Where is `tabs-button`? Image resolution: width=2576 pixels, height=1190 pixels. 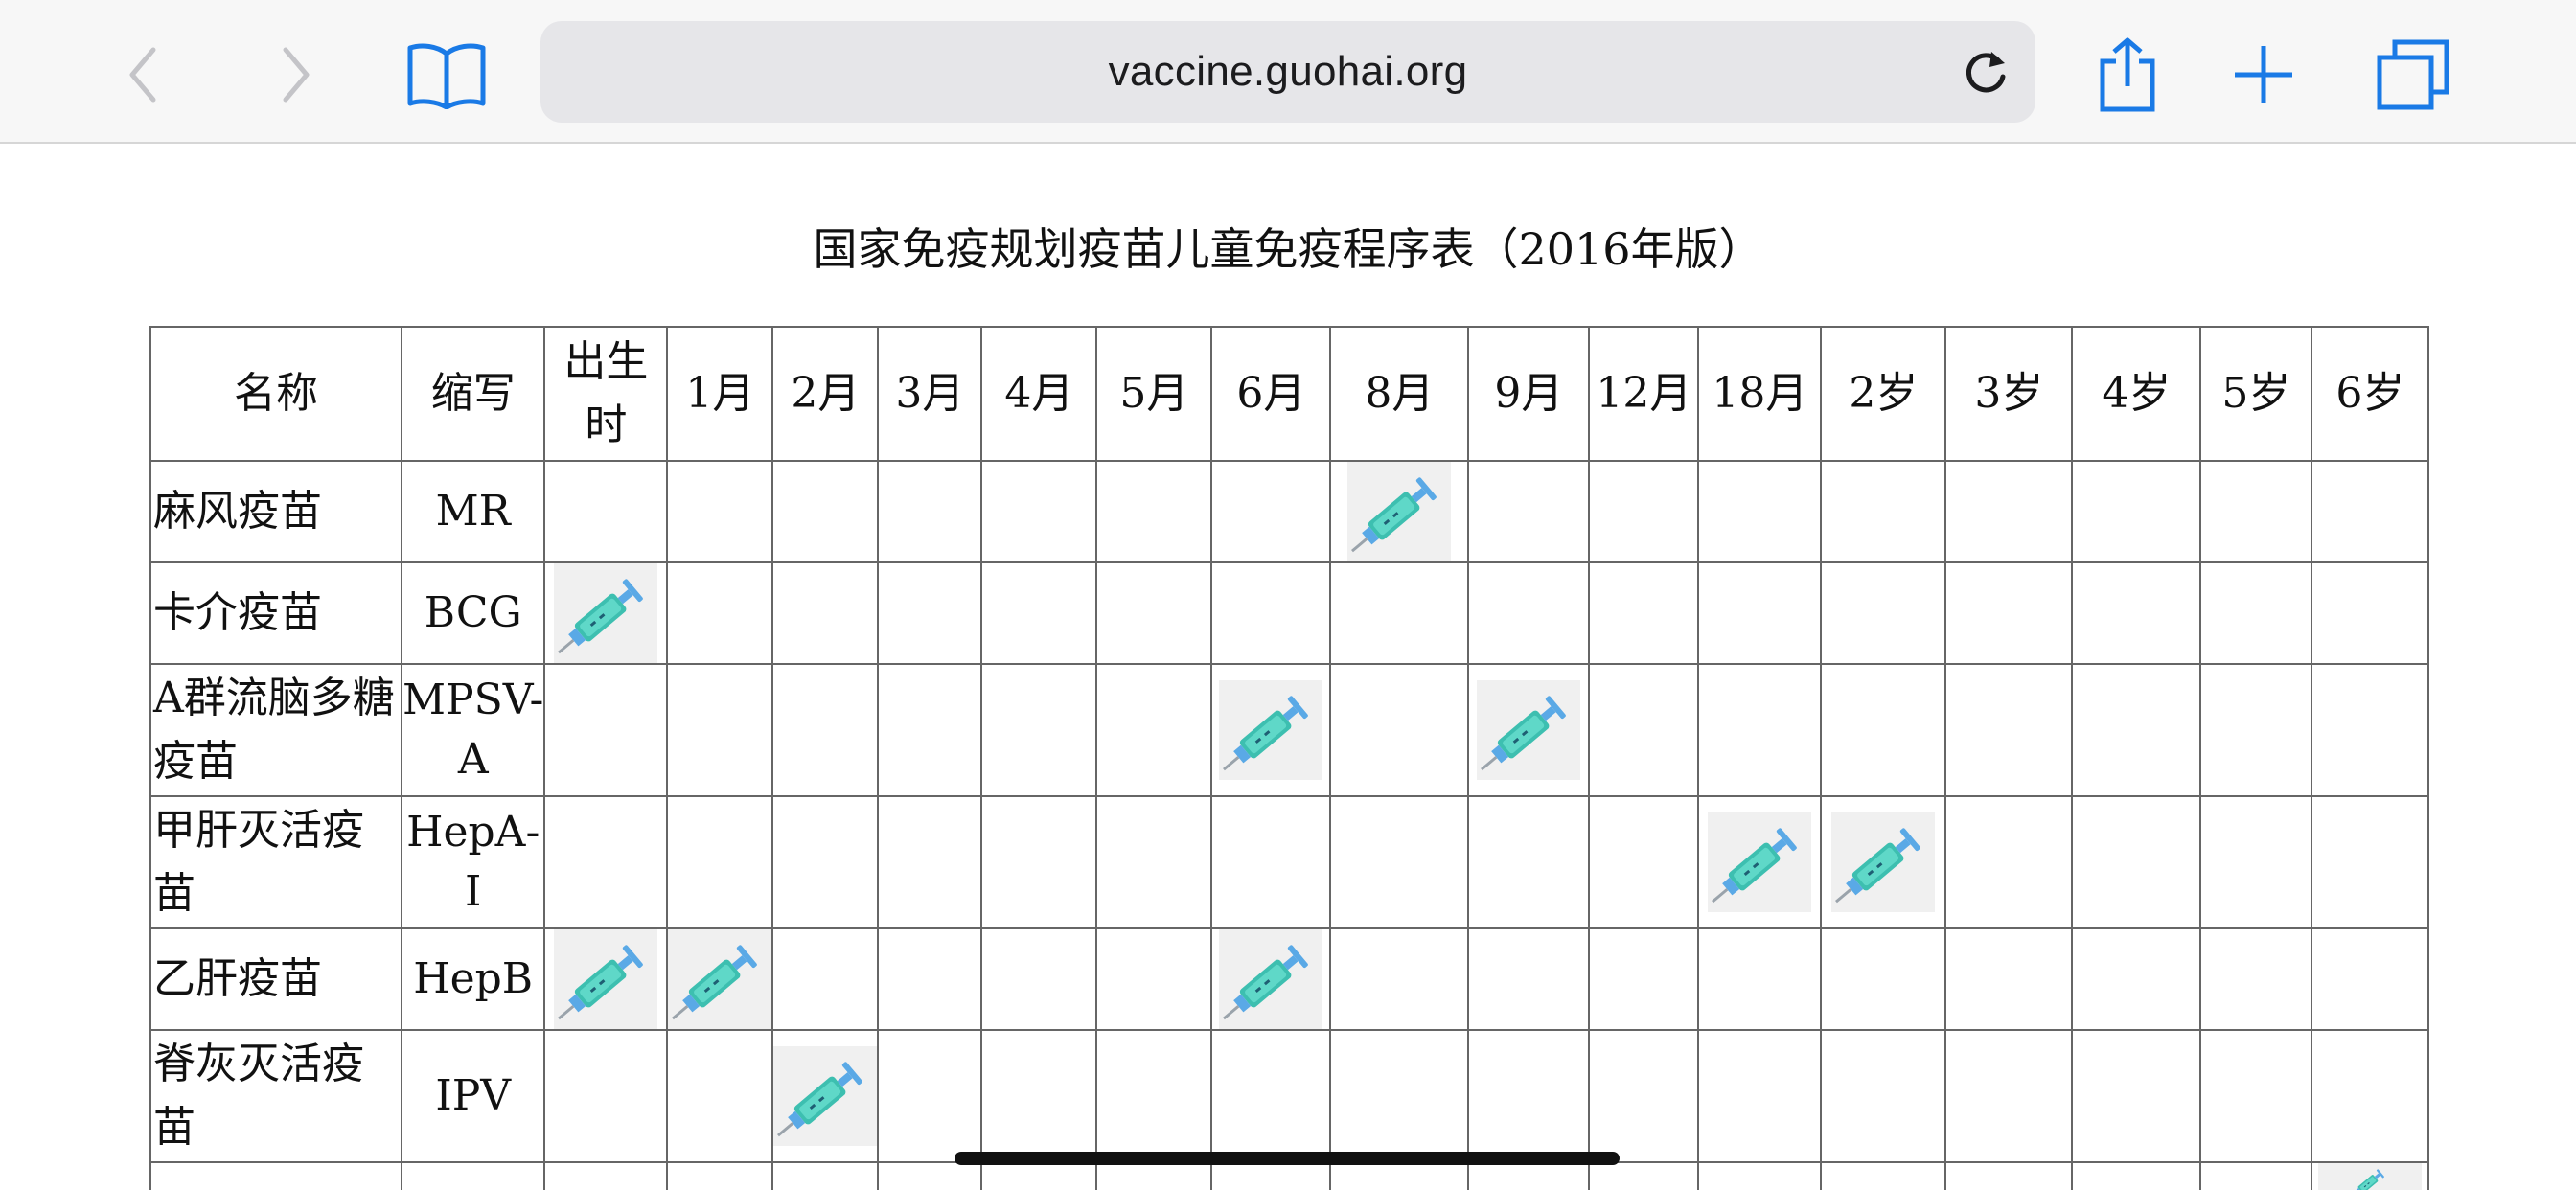
tabs-button is located at coordinates (2413, 75).